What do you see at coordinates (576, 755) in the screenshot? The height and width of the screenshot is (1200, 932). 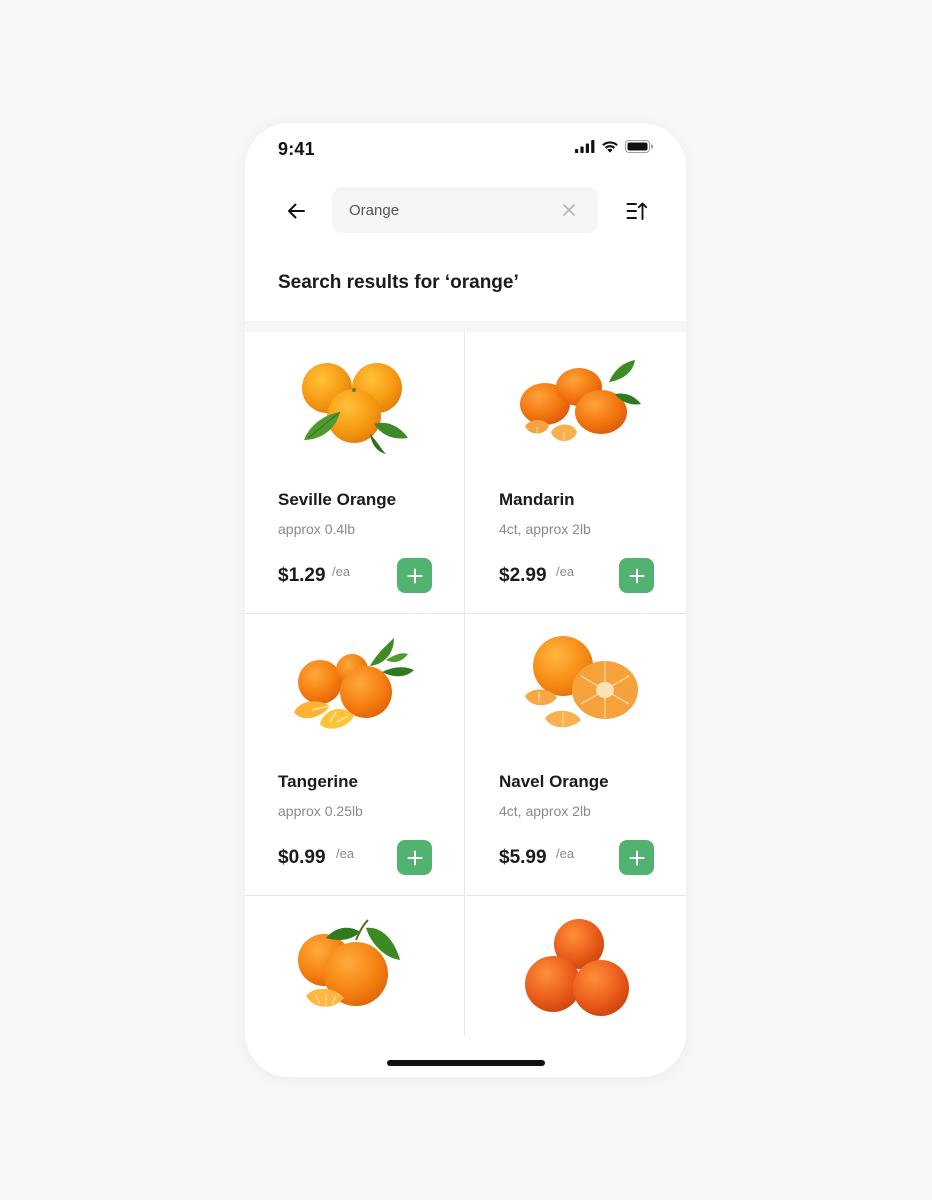 I see `product-card: Navel Orange 4ct, approx 2lb $5.99 /ea` at bounding box center [576, 755].